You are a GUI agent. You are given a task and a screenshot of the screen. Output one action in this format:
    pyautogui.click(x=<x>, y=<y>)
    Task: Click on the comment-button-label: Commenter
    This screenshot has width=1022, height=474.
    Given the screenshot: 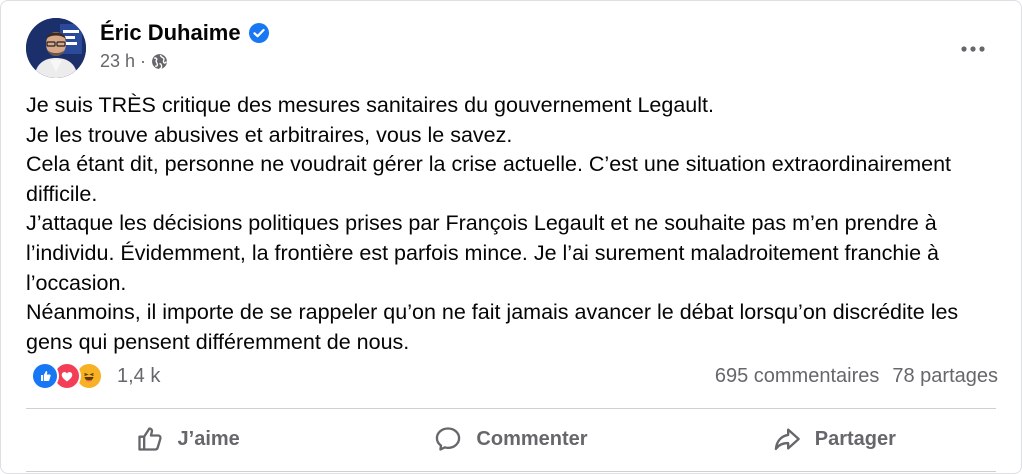 What is the action you would take?
    pyautogui.click(x=532, y=438)
    